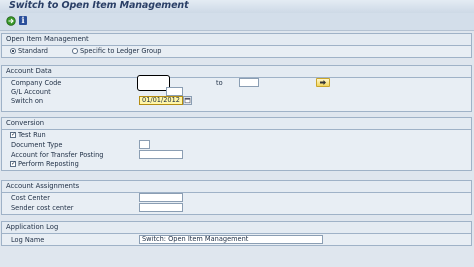 The image size is (474, 267). I want to click on test-run-label: Test Run, so click(32, 135).